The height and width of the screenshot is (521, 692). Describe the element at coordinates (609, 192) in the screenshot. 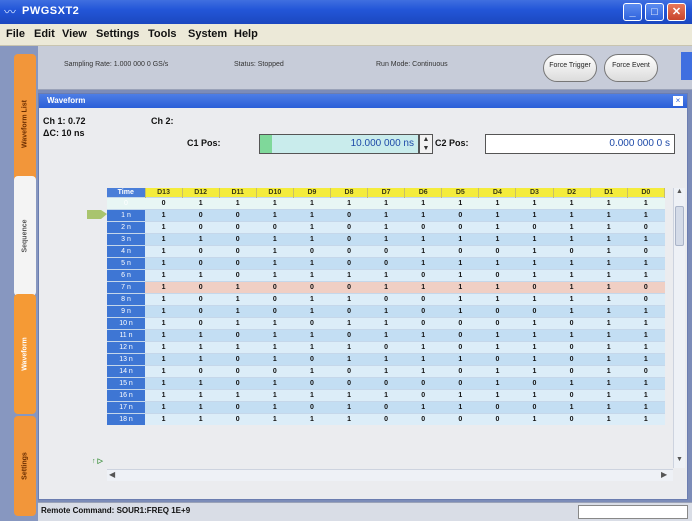

I see `bit-column-header: D1` at that location.